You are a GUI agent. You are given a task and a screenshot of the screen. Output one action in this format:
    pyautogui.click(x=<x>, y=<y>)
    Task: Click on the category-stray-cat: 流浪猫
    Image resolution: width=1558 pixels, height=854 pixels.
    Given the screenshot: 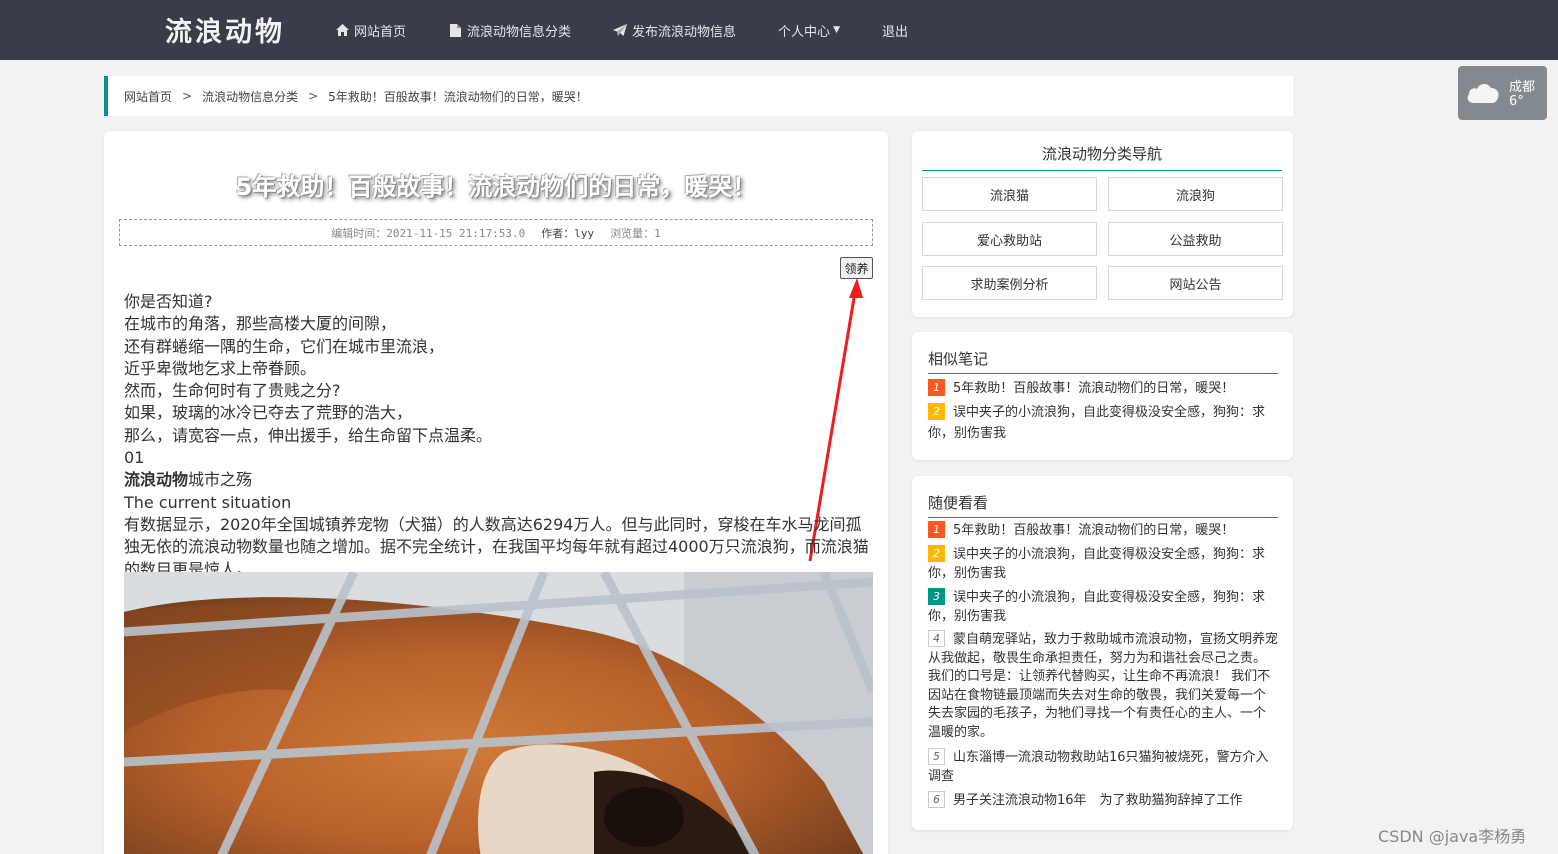 What is the action you would take?
    pyautogui.click(x=1009, y=194)
    